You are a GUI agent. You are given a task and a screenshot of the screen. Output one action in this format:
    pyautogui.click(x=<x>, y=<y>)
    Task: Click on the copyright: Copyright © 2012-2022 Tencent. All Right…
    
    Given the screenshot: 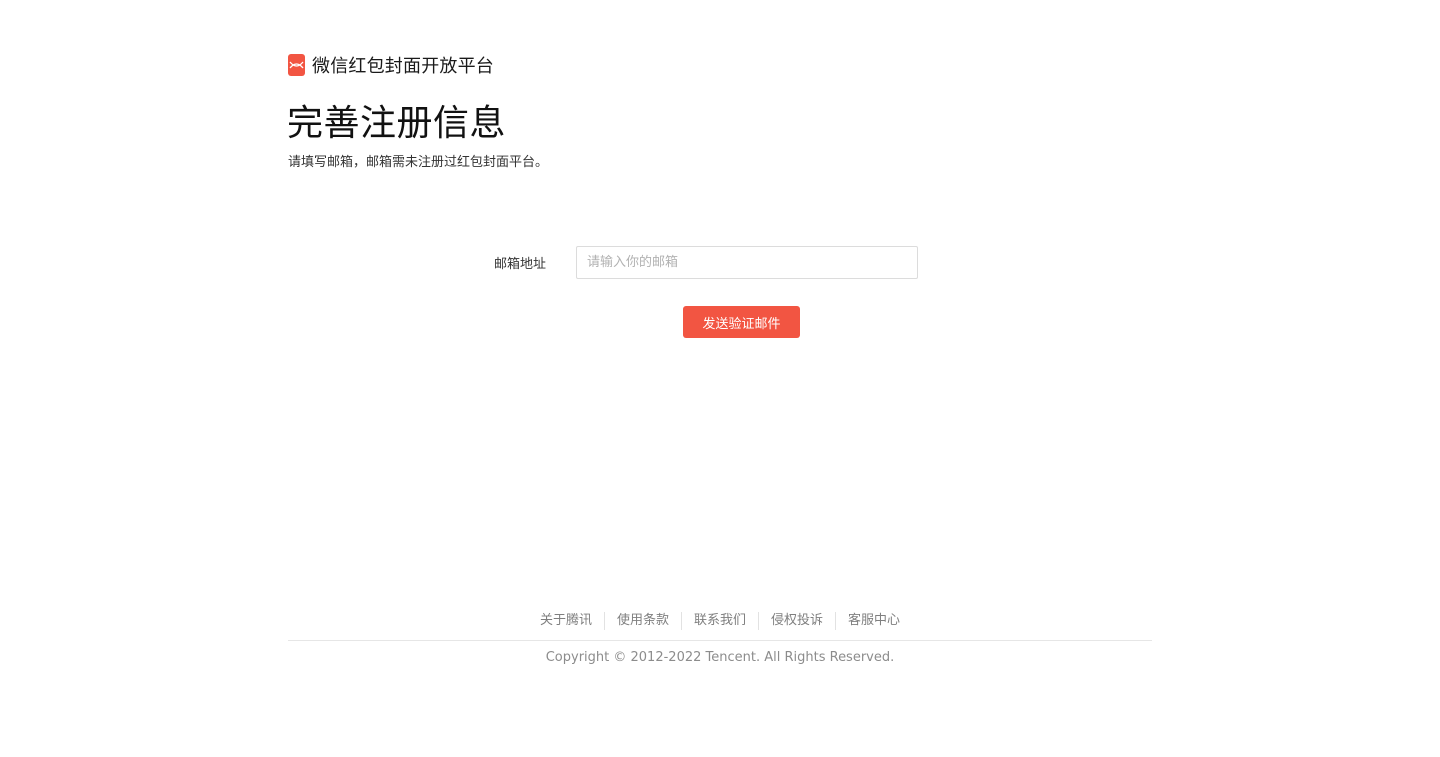 What is the action you would take?
    pyautogui.click(x=720, y=657)
    